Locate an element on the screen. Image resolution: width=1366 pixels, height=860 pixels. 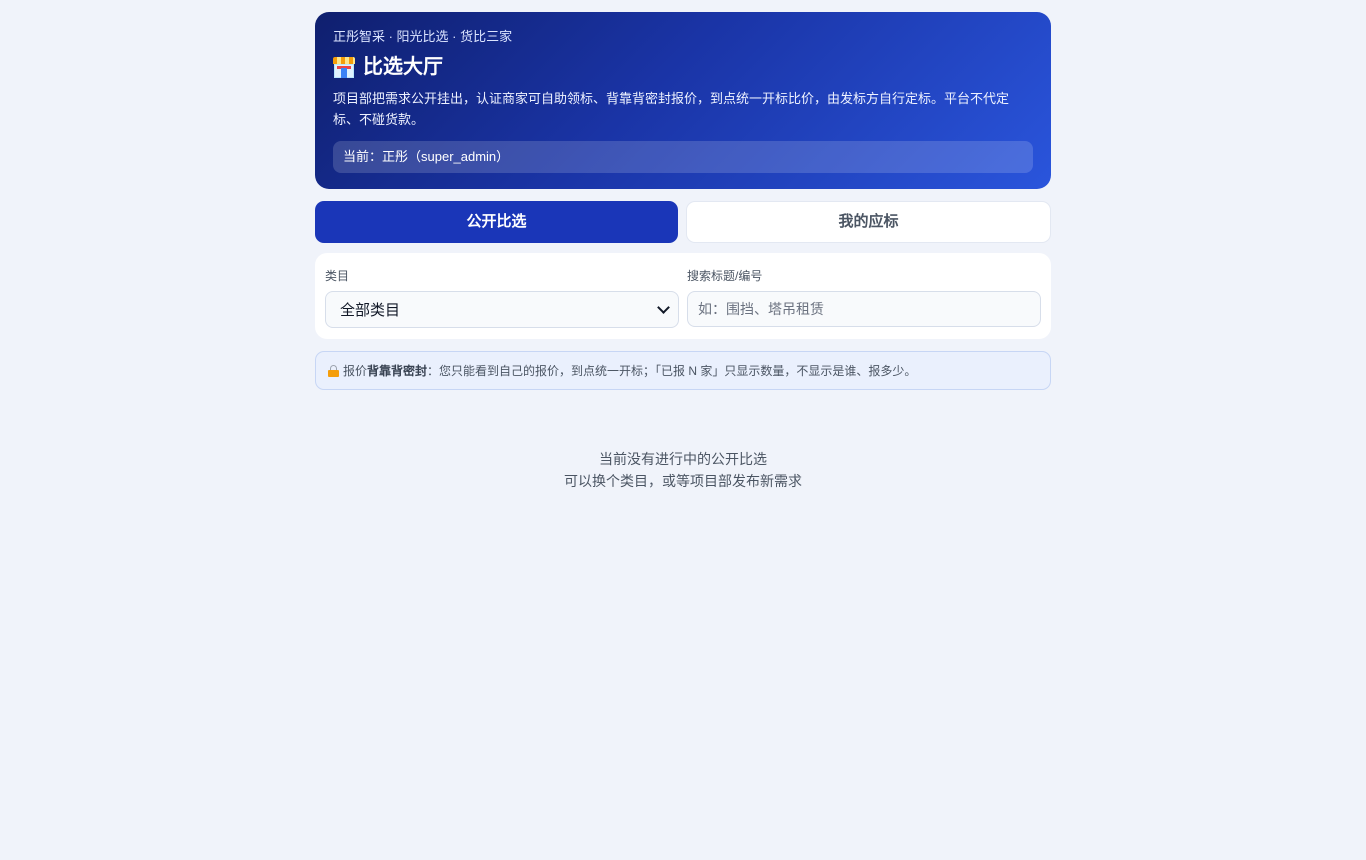
tab-bar: 公开比选 我的应标 is located at coordinates (683, 222).